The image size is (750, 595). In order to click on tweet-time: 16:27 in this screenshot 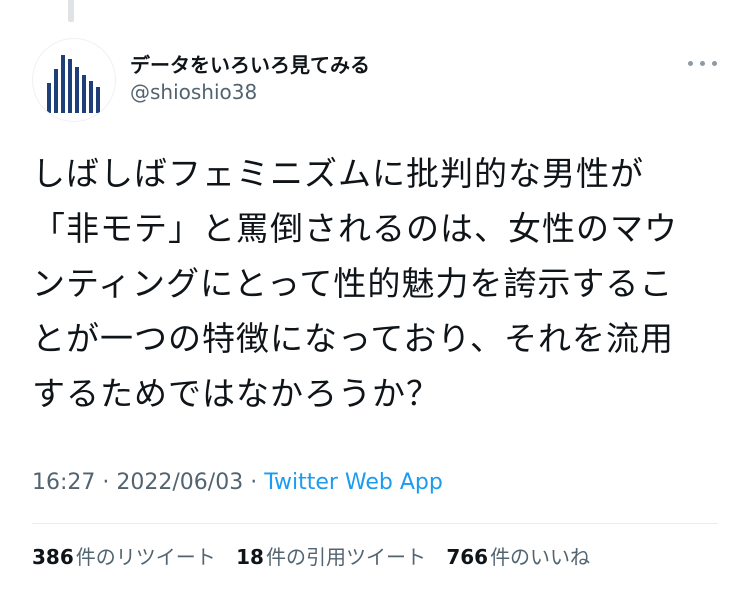, I will do `click(63, 482)`.